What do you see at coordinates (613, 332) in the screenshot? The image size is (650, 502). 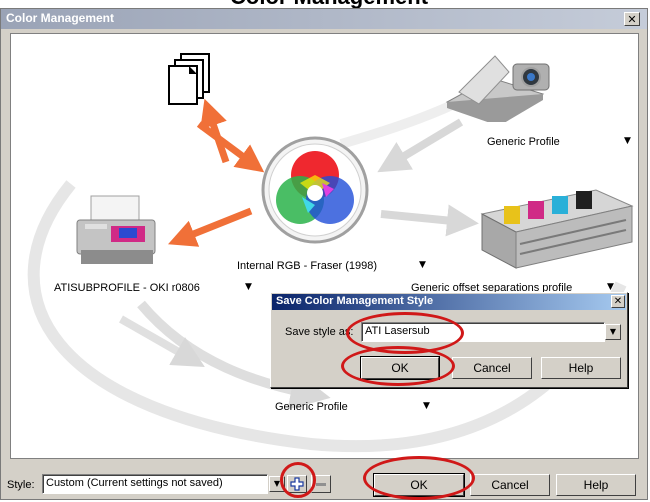 I see `save-style-dropdown-button: ▼` at bounding box center [613, 332].